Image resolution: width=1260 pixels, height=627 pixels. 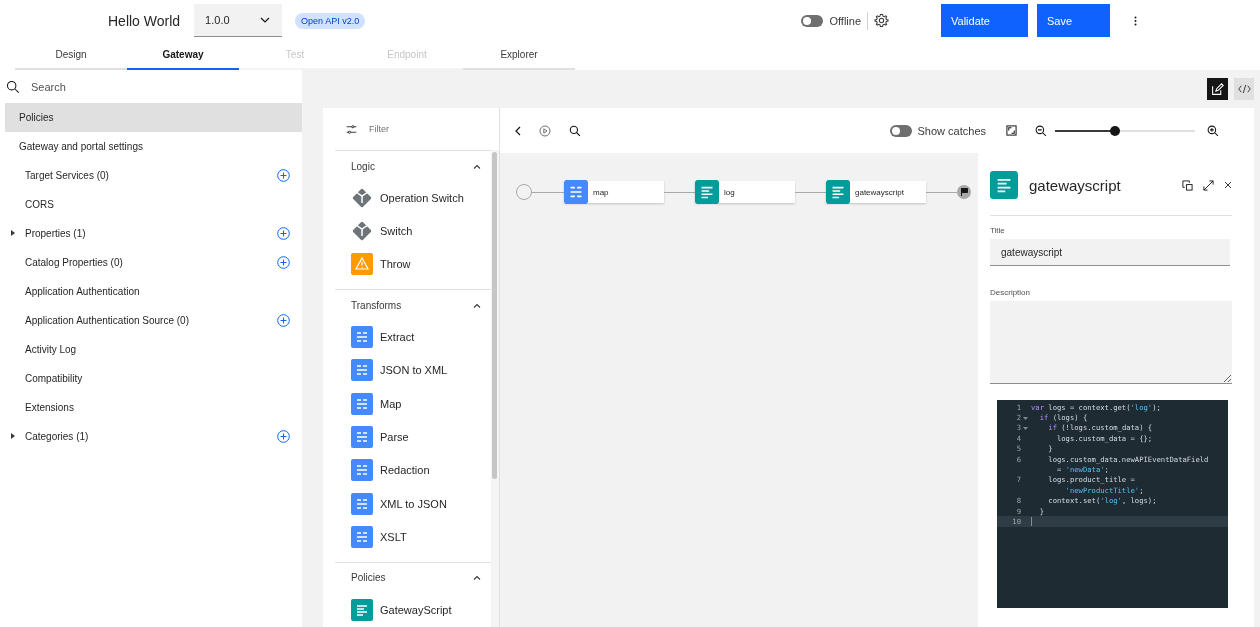 I want to click on sidebar-item: Policies, so click(x=153, y=117).